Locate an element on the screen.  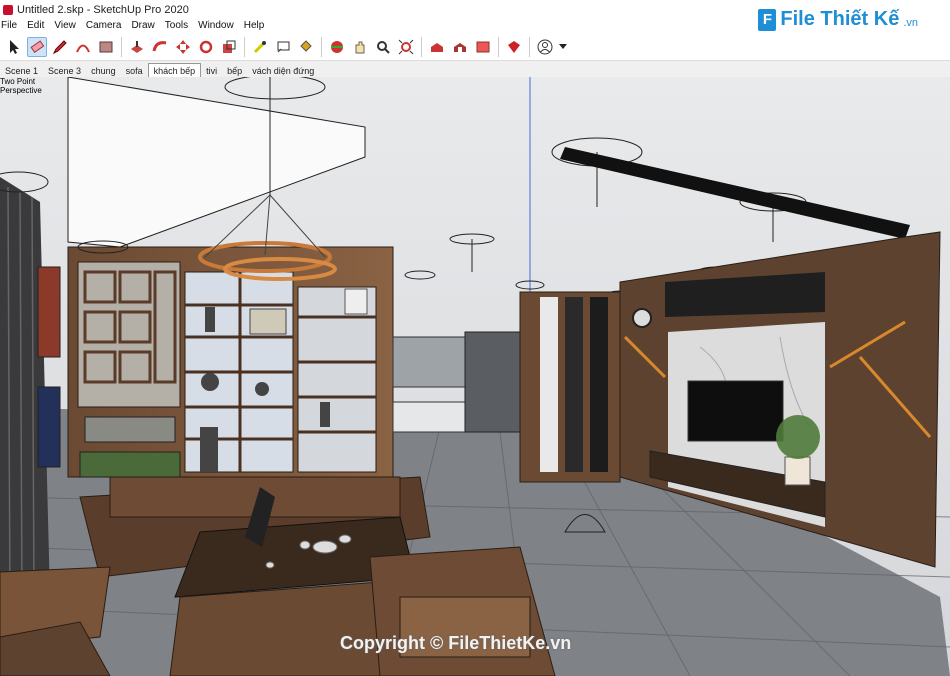
menu-view: View is located at coordinates (65, 27).